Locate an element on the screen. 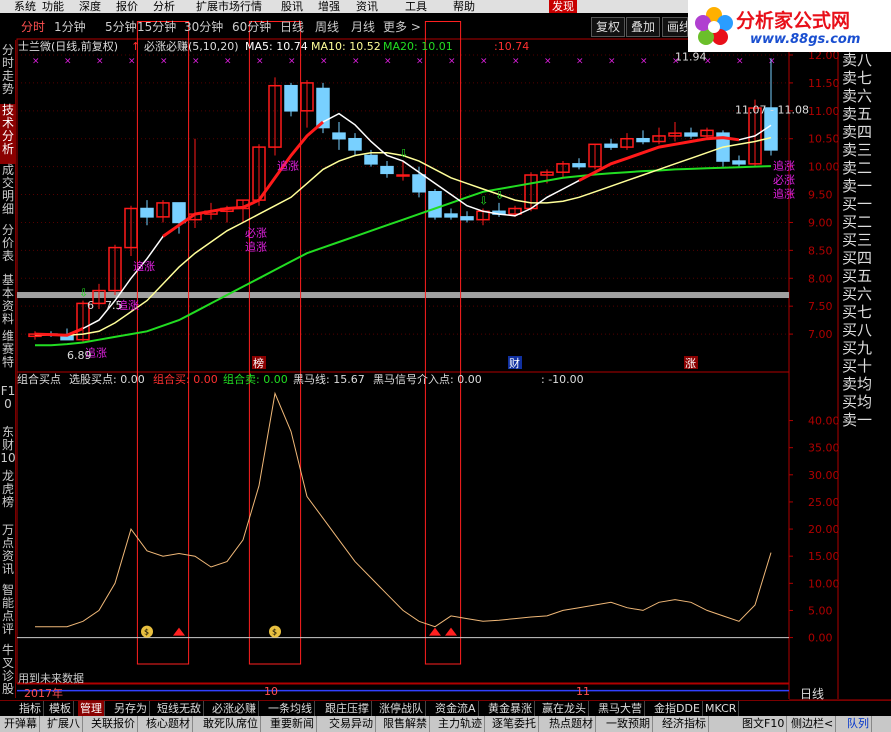  function-bar-item-7: 限售解禁 is located at coordinates (405, 724).